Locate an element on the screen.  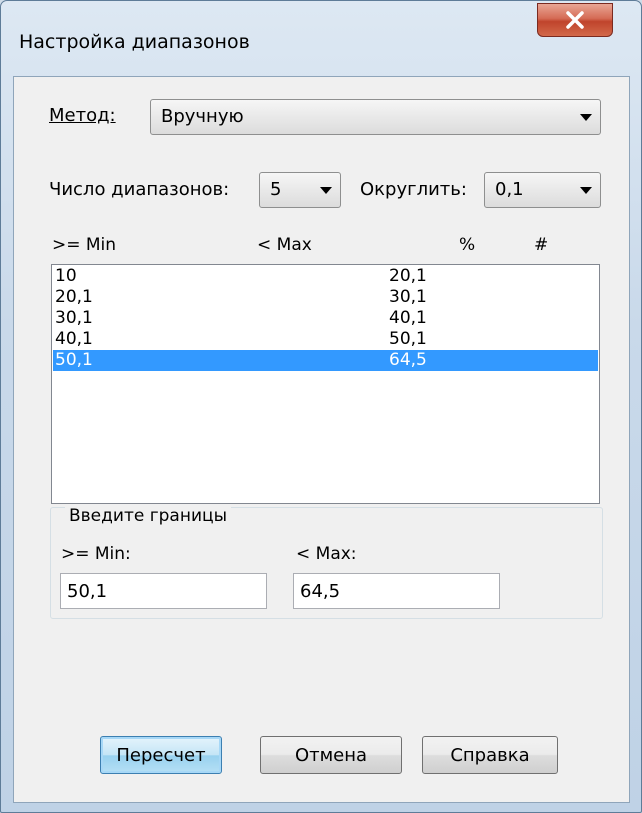
range-max: 20,1 is located at coordinates (408, 276).